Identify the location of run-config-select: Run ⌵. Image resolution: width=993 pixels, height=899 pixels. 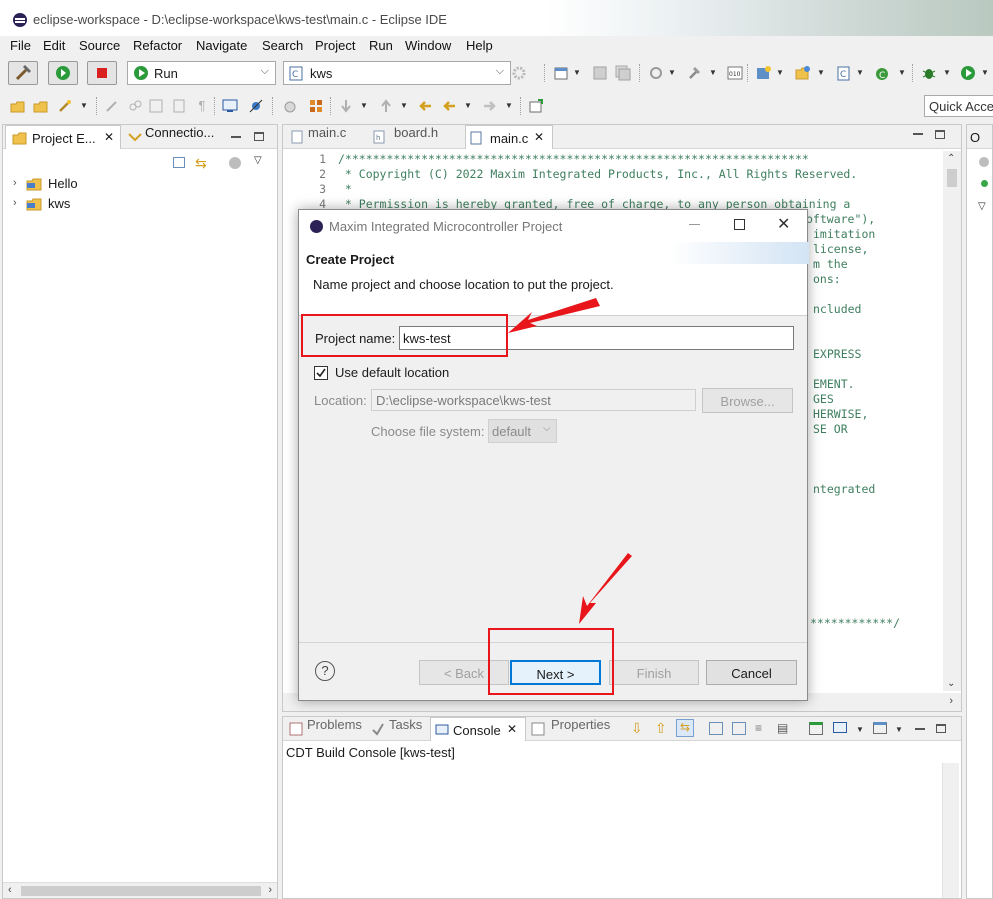
(201, 73).